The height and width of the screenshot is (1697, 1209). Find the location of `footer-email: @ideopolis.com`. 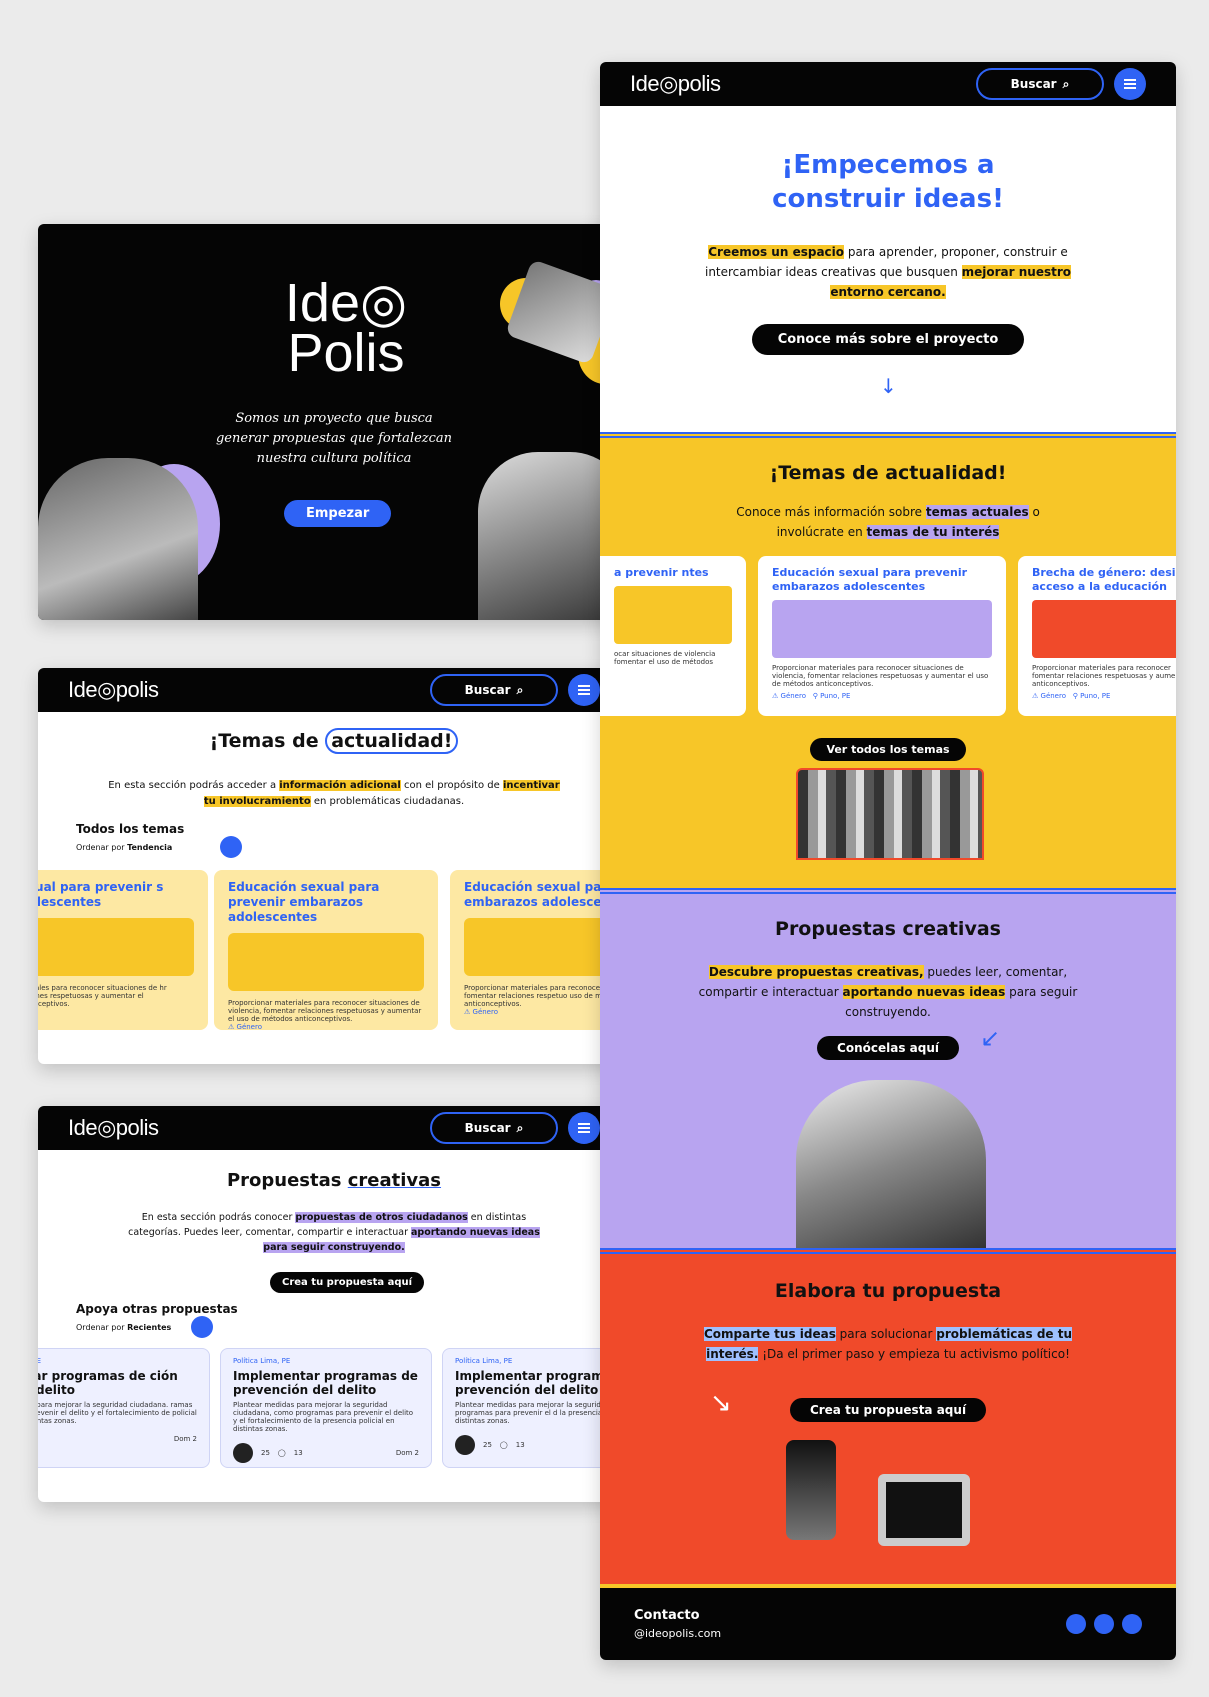

footer-email: @ideopolis.com is located at coordinates (677, 1633).